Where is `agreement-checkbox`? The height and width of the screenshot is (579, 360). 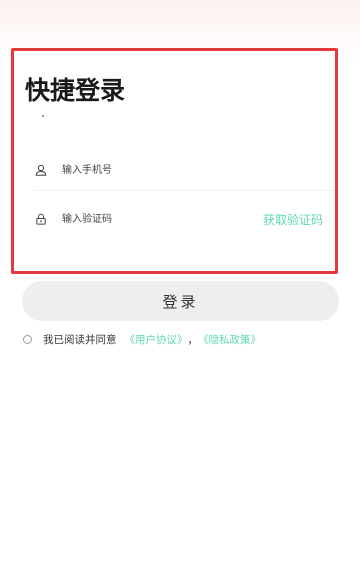 agreement-checkbox is located at coordinates (27, 339).